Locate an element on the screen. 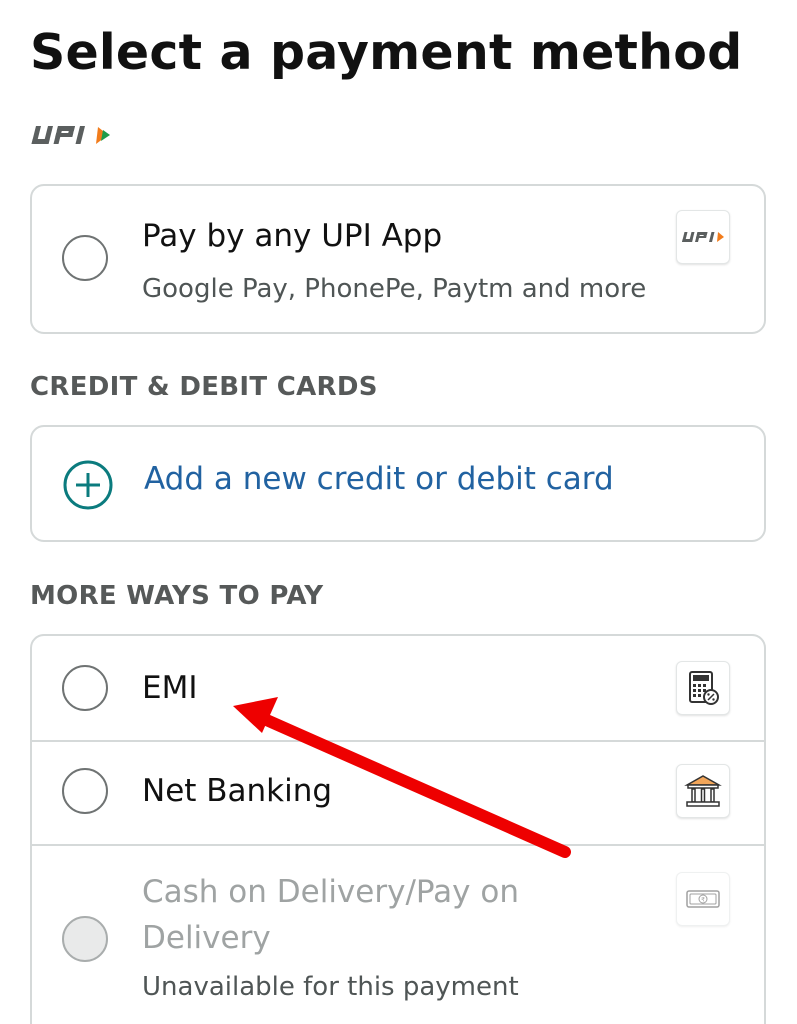  emi-label: EMI is located at coordinates (170, 688).